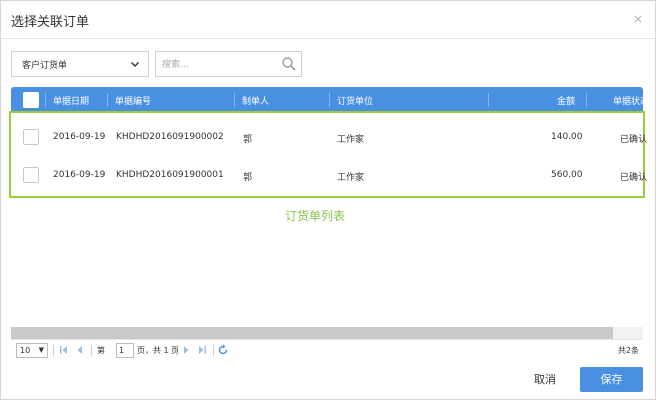 This screenshot has width=656, height=400. Describe the element at coordinates (170, 137) in the screenshot. I see `cell-code: KHDHD2016091900002` at that location.